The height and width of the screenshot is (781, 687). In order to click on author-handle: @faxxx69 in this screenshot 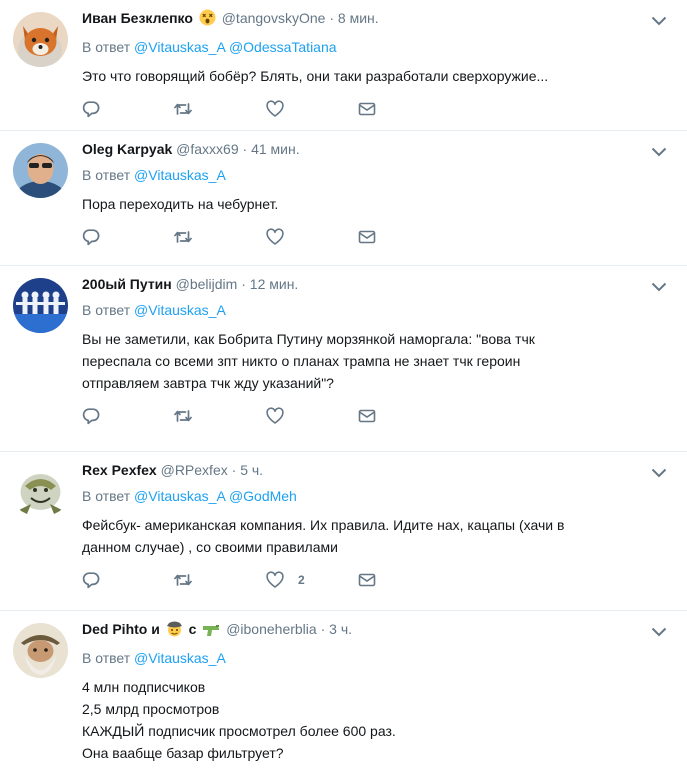, I will do `click(207, 149)`.